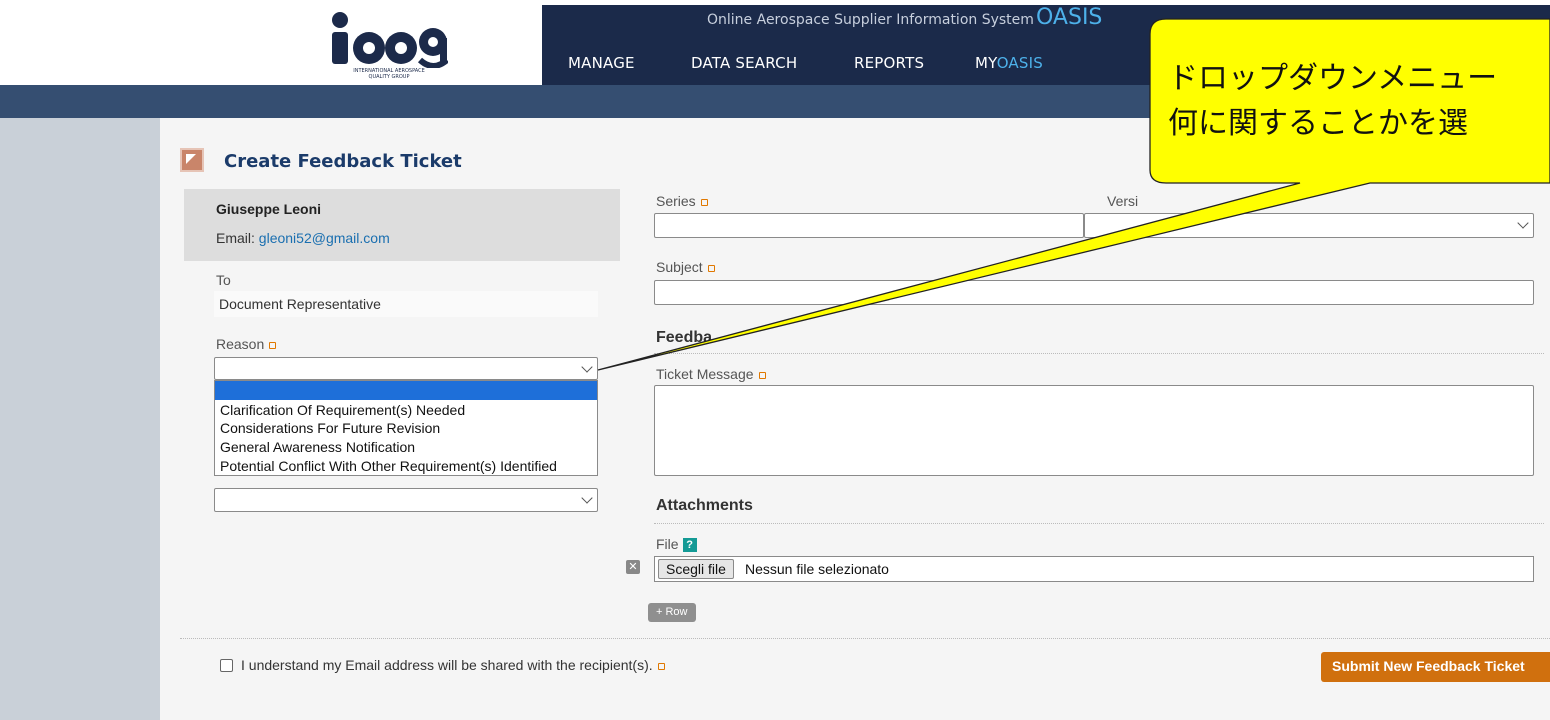  I want to click on to-label: To, so click(223, 280).